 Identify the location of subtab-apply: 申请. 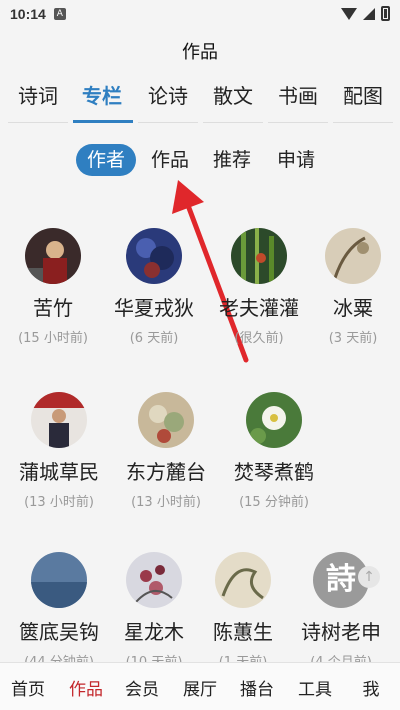
(296, 160).